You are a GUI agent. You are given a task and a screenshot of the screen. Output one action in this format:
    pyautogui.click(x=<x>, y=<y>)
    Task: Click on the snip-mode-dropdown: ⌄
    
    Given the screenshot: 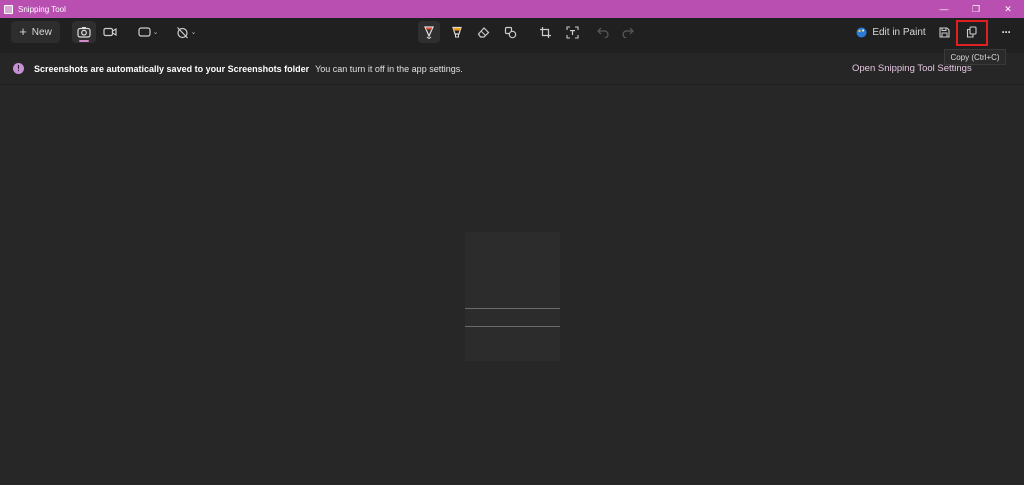 What is the action you would take?
    pyautogui.click(x=148, y=32)
    